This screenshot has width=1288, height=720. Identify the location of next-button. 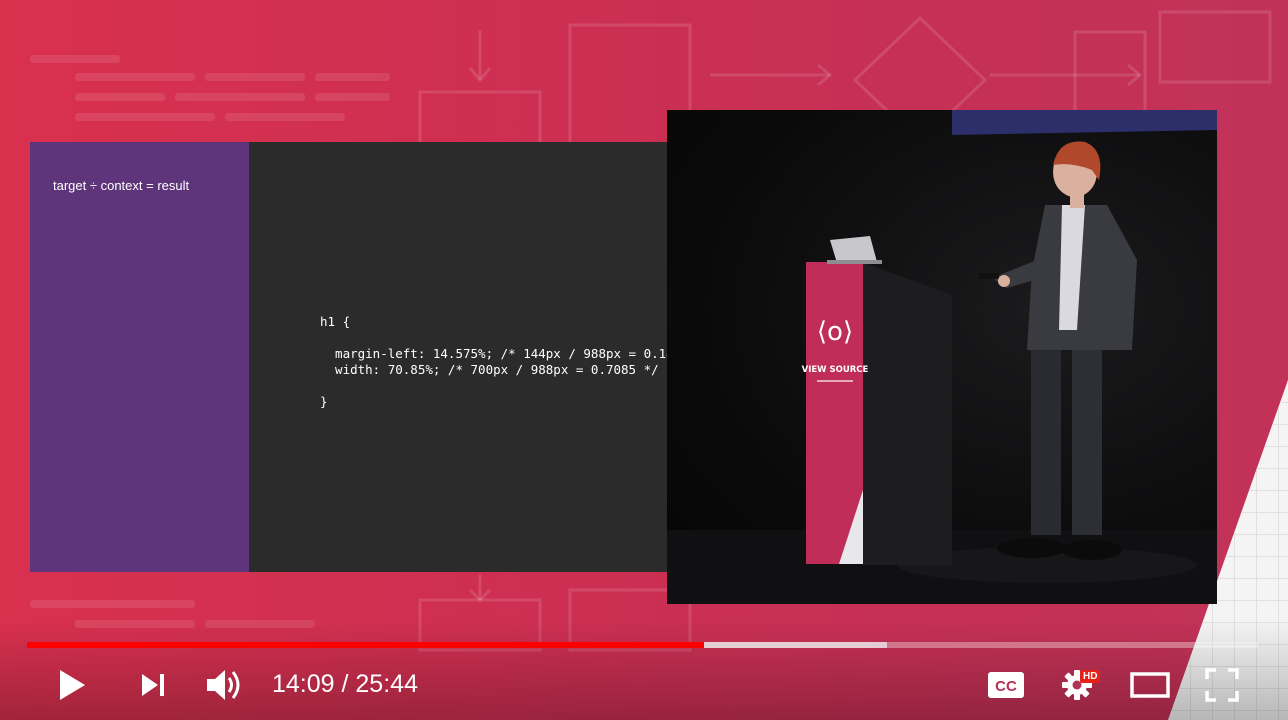
(153, 685).